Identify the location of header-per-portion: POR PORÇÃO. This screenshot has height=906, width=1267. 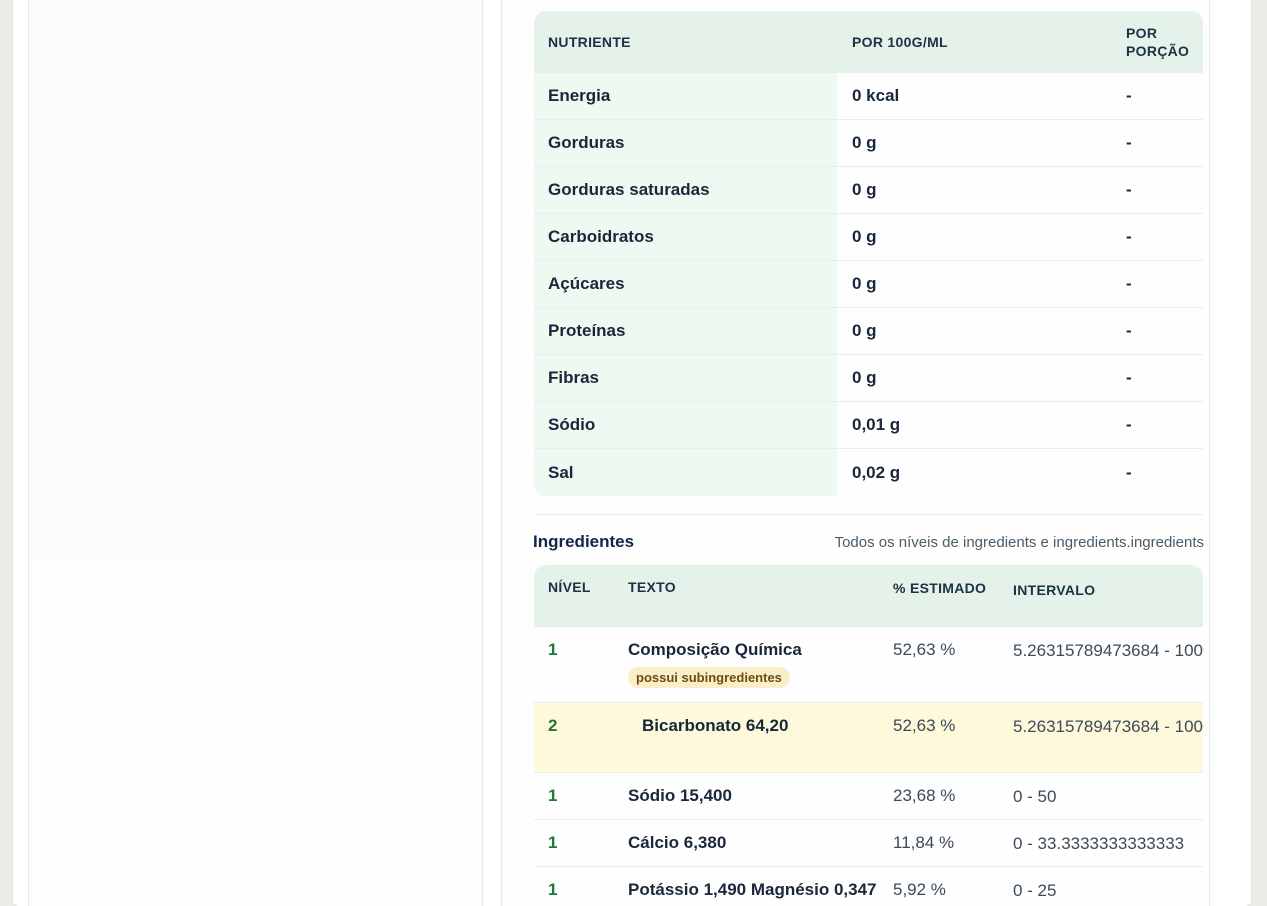
(1158, 42).